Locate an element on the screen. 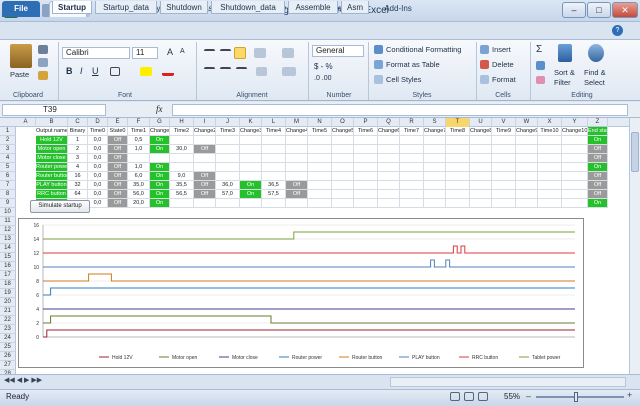 The image size is (640, 406). sheet-tab-startup: Startup is located at coordinates (72, 7).